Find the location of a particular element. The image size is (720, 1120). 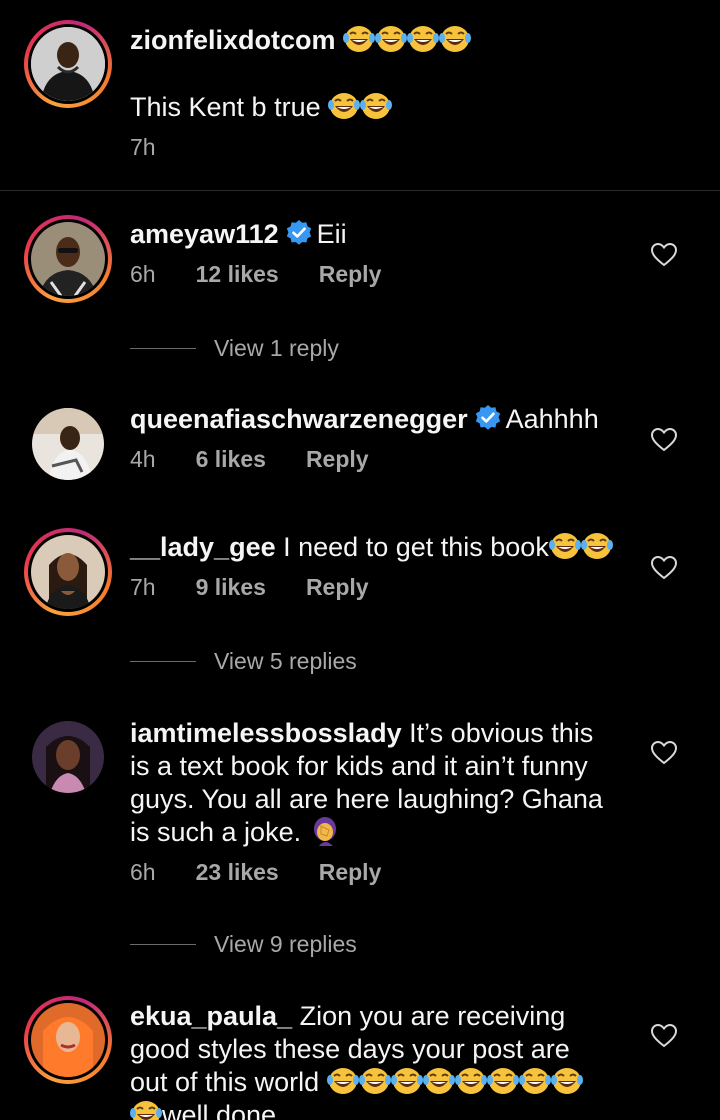

avatar-ekua-paula is located at coordinates (68, 1040).